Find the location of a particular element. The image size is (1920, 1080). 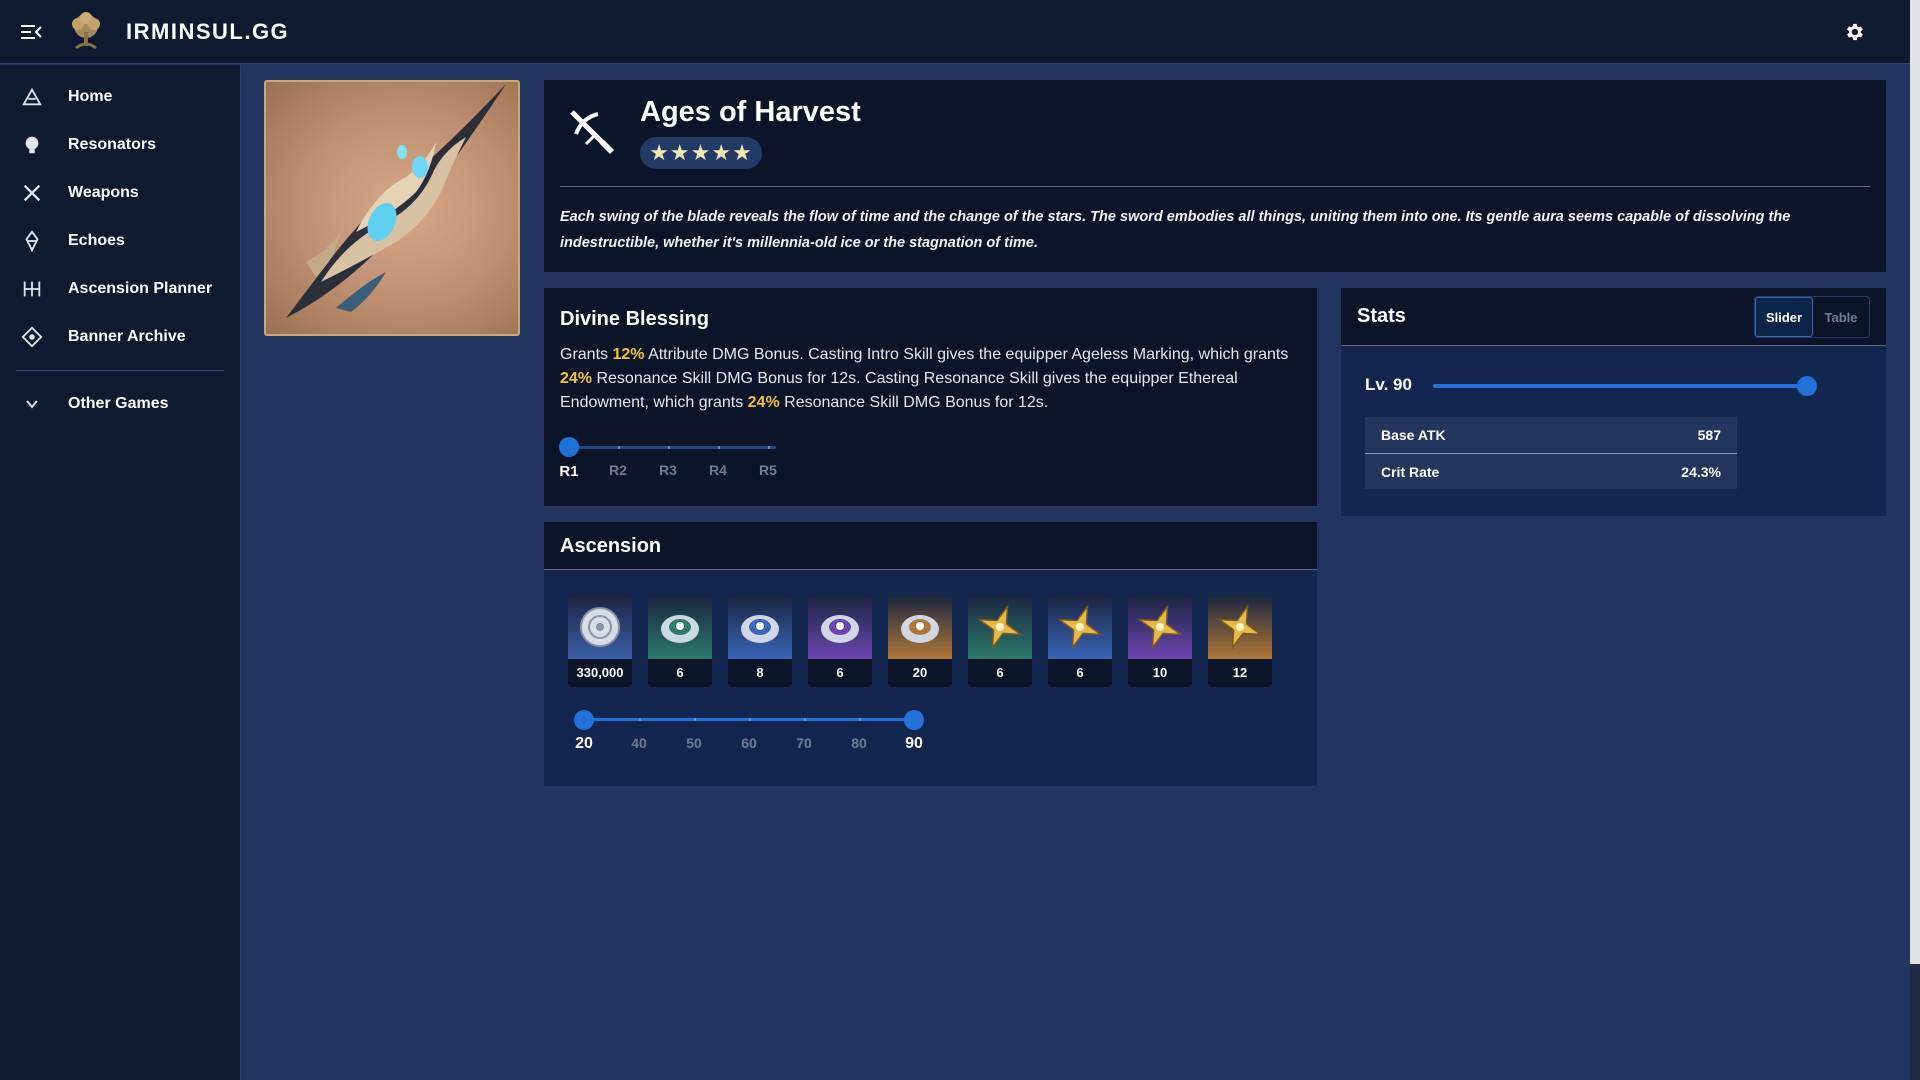

resonators-icon is located at coordinates (32, 145).